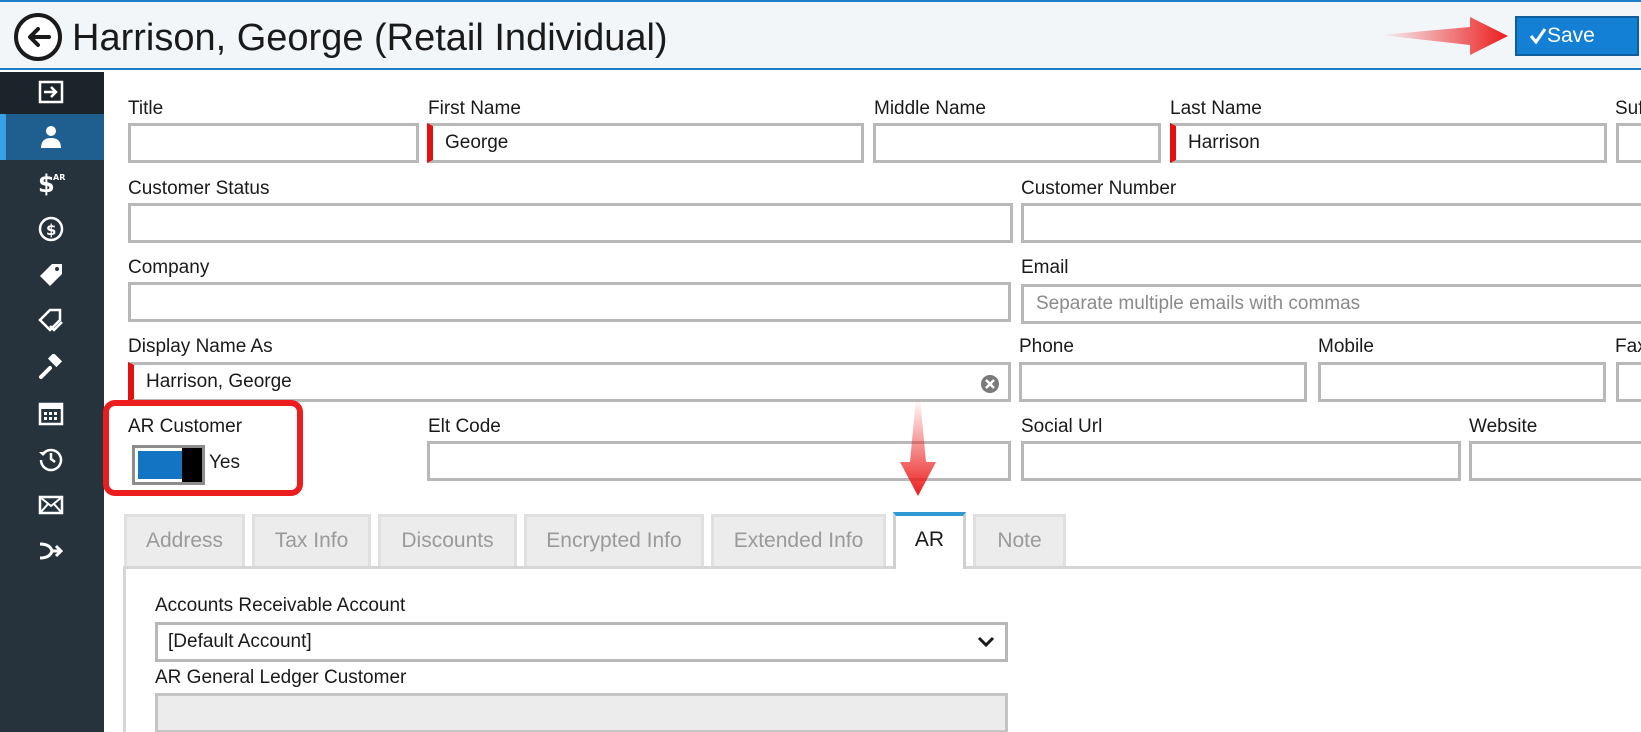  Describe the element at coordinates (224, 462) in the screenshot. I see `ar-customer-value: Yes` at that location.